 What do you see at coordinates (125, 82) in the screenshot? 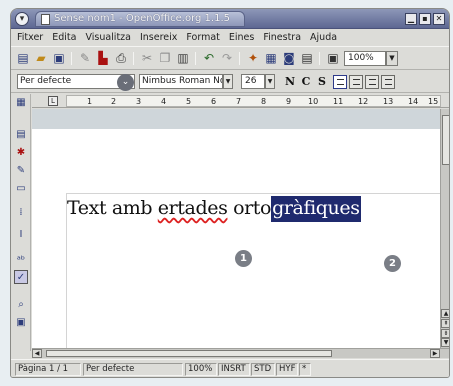
I see `style-dropdown-icon: ⌄` at bounding box center [125, 82].